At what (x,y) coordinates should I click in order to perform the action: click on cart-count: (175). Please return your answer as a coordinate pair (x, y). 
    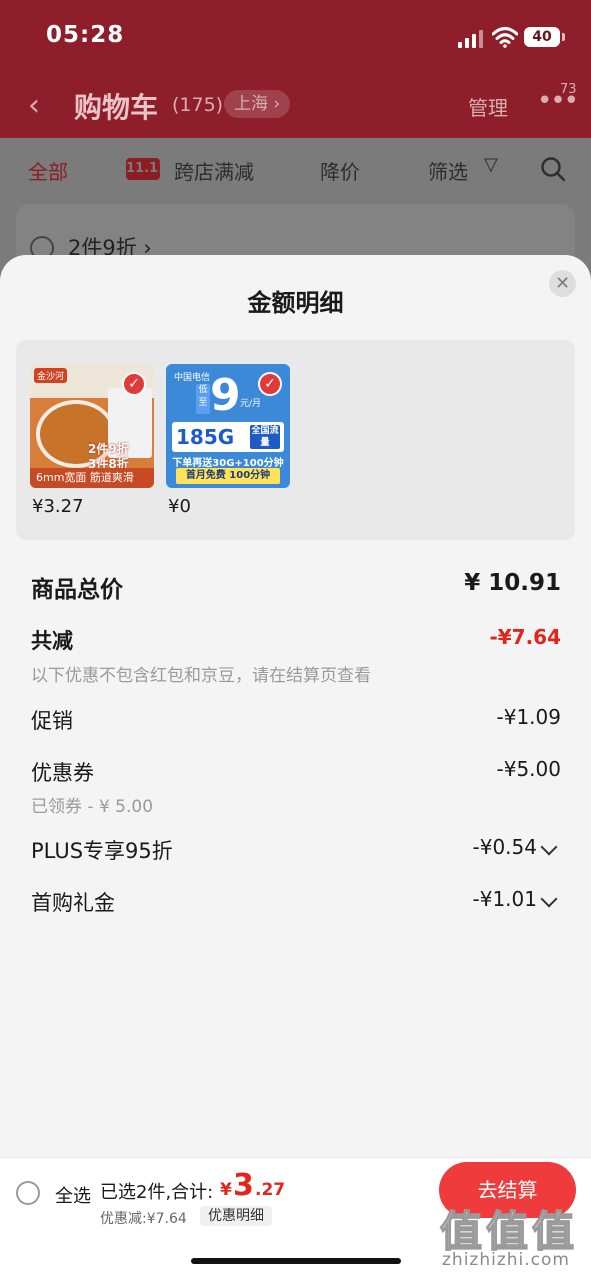
    Looking at the image, I should click on (198, 105).